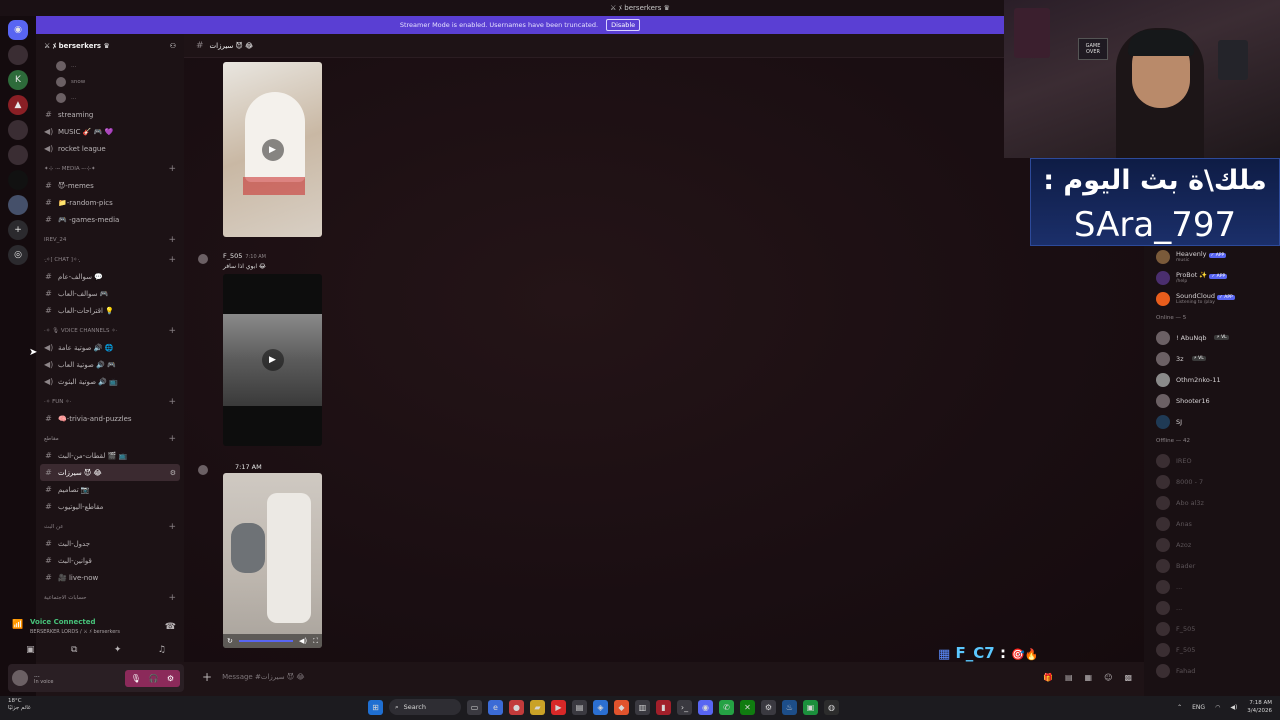  Describe the element at coordinates (110, 330) in the screenshot. I see `category-voice: ·✧ 🎙 Voice Channels ✧· +` at that location.